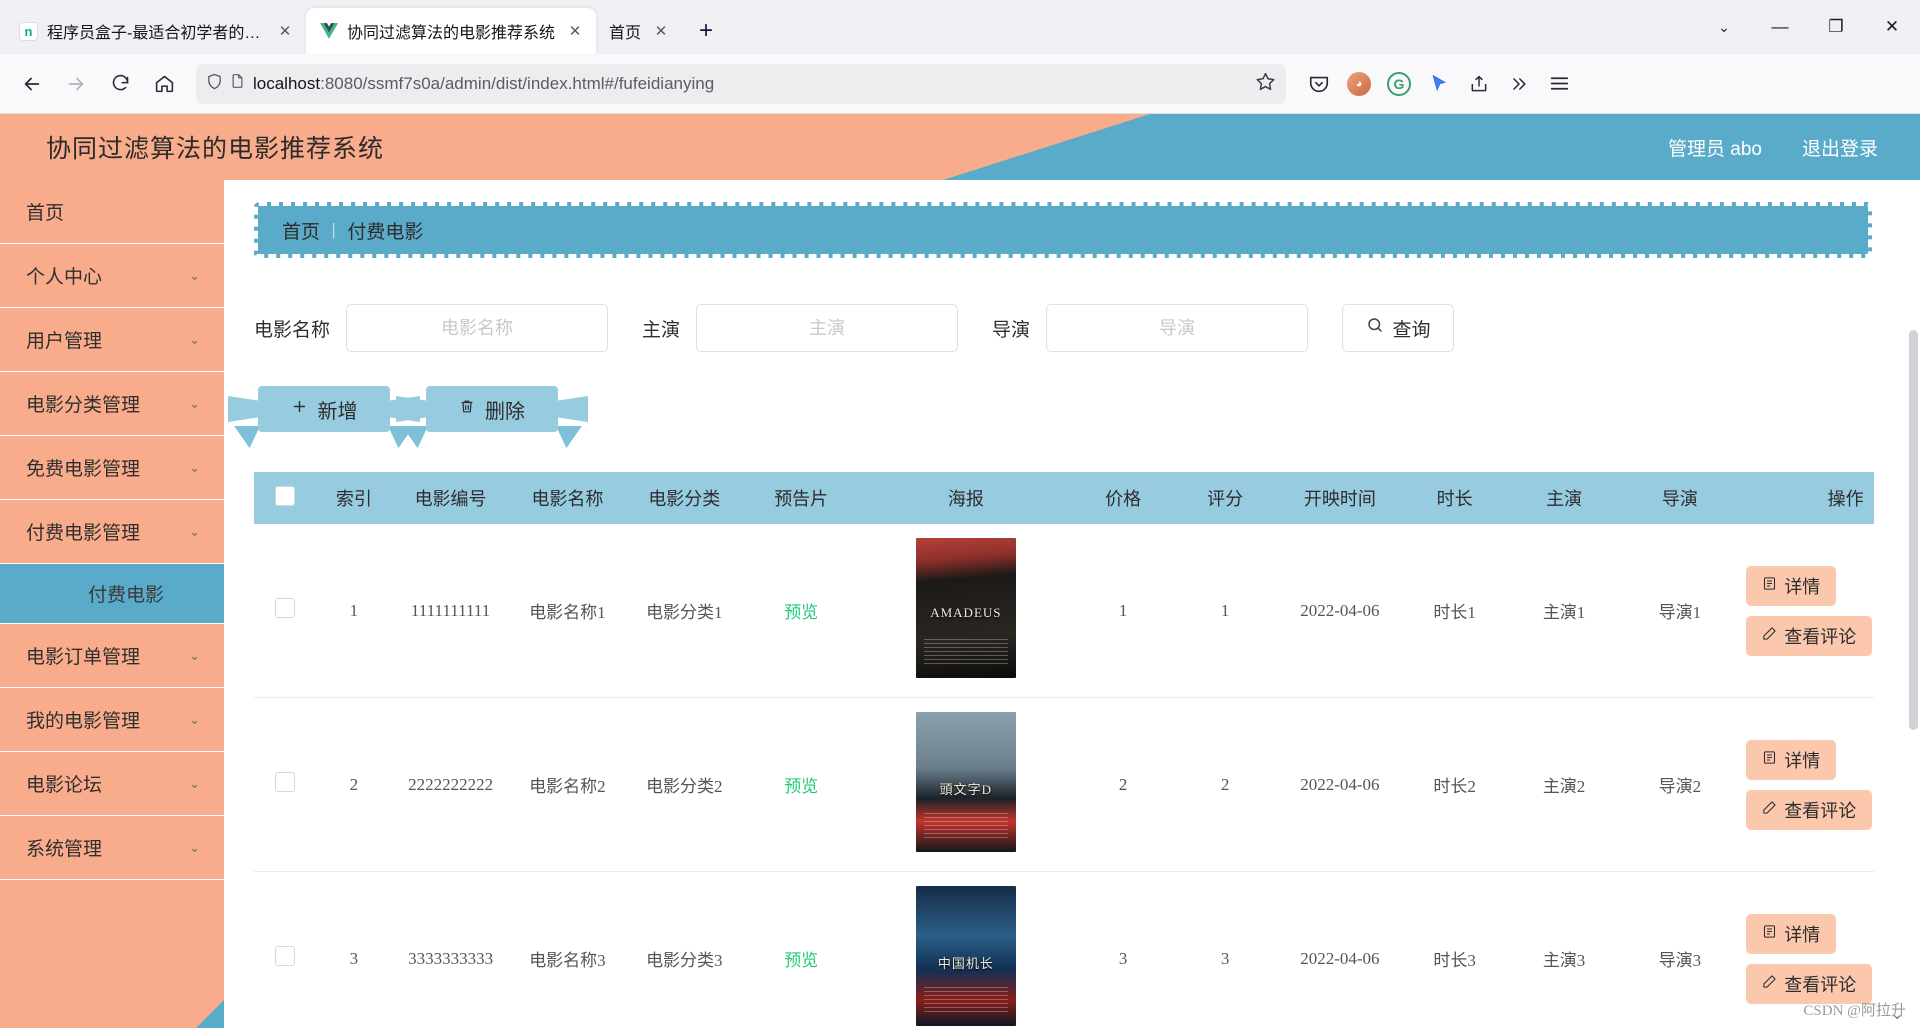 This screenshot has height=1030, width=1920. What do you see at coordinates (112, 720) in the screenshot?
I see `sidebar-item-my-movie: 我的电影管理 ⌄` at bounding box center [112, 720].